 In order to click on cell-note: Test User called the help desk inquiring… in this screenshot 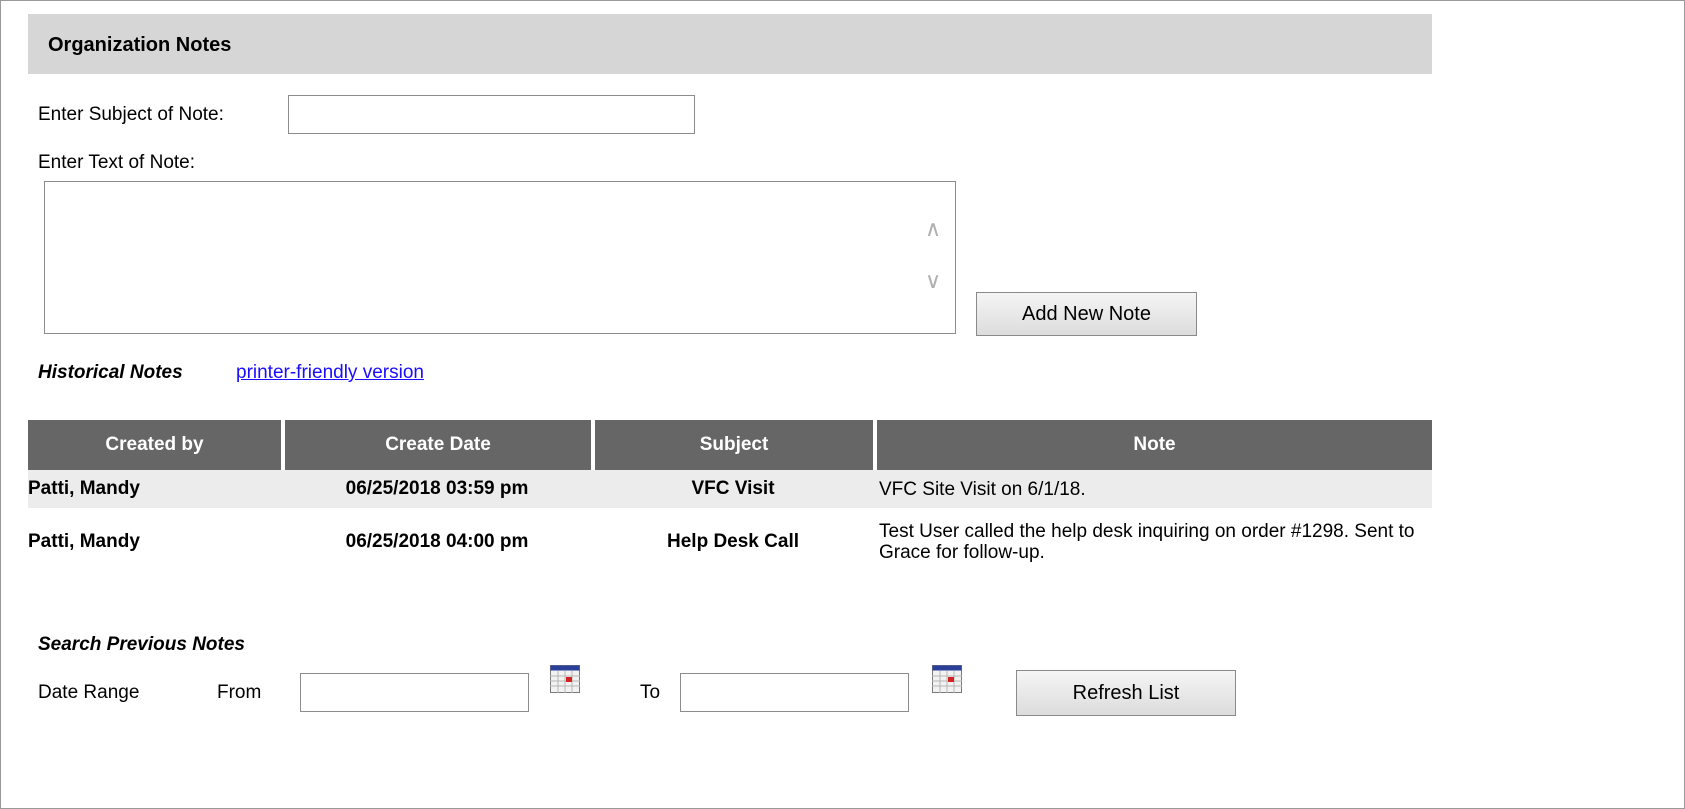, I will do `click(1153, 542)`.